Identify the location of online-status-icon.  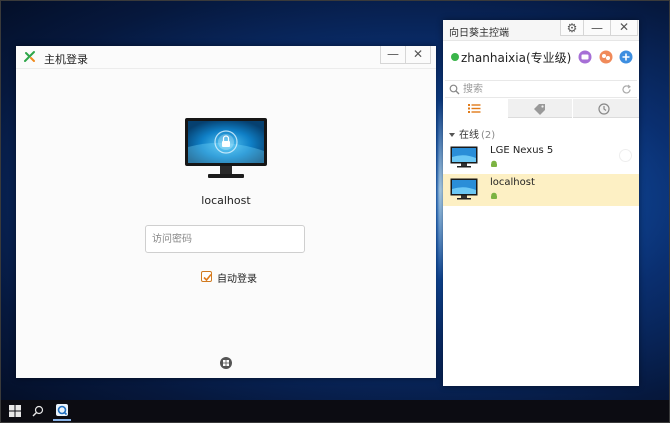
(455, 57).